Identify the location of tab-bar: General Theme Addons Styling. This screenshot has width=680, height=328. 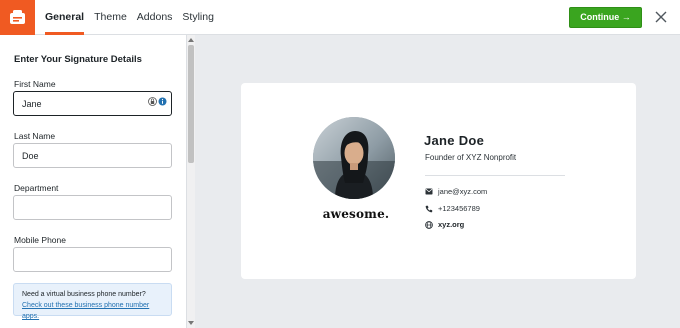
(134, 17).